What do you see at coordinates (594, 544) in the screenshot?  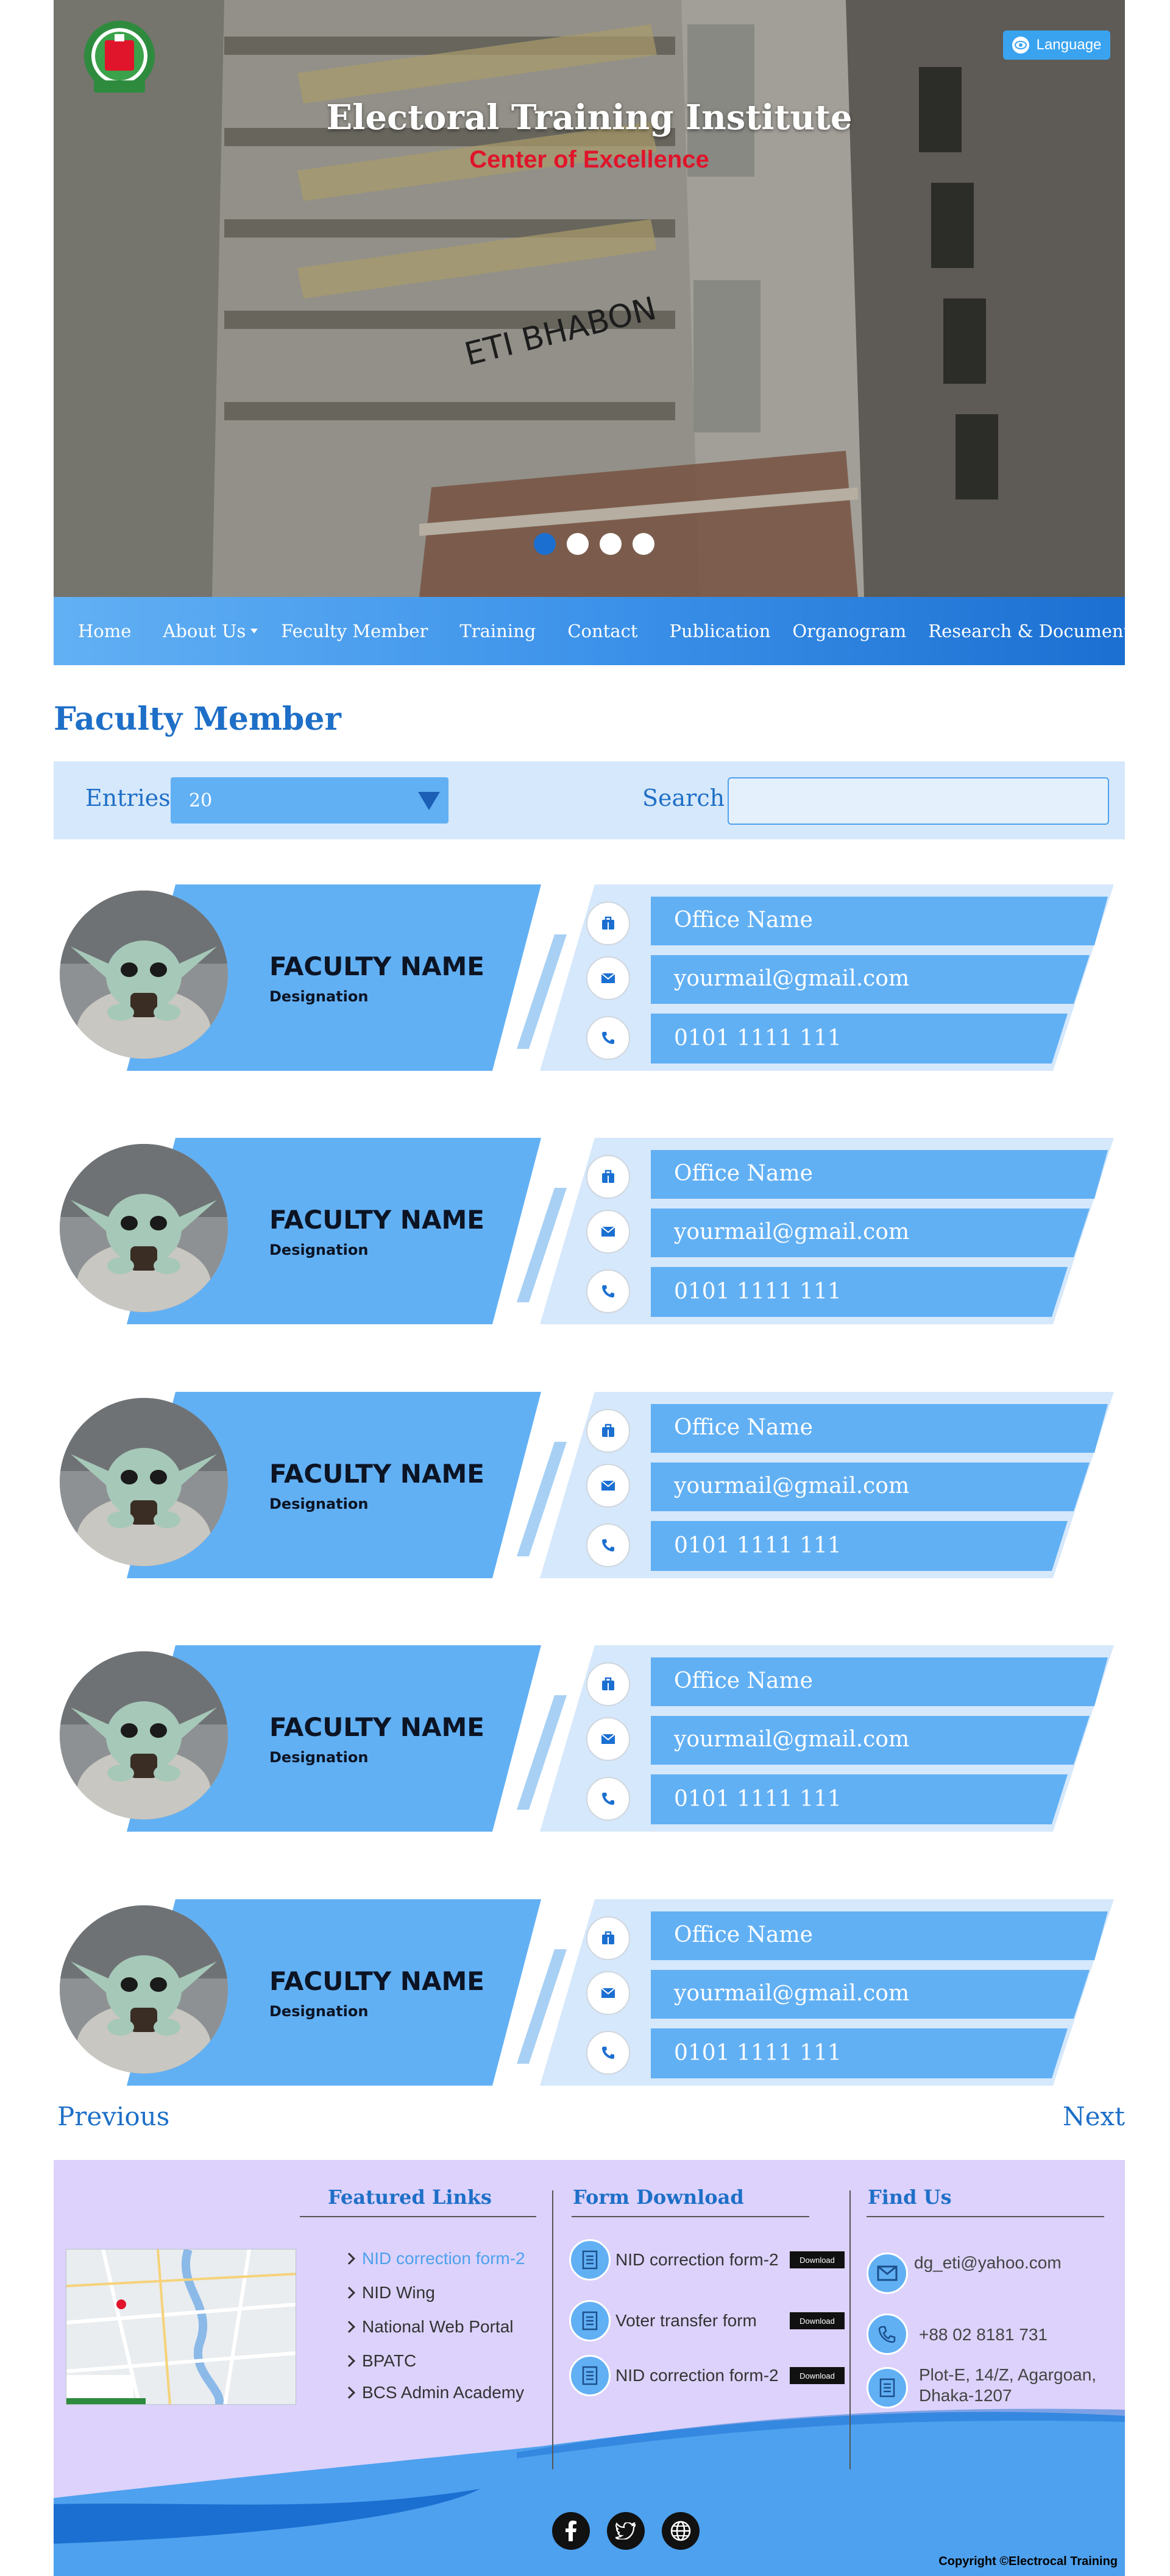 I see `slider-dots` at bounding box center [594, 544].